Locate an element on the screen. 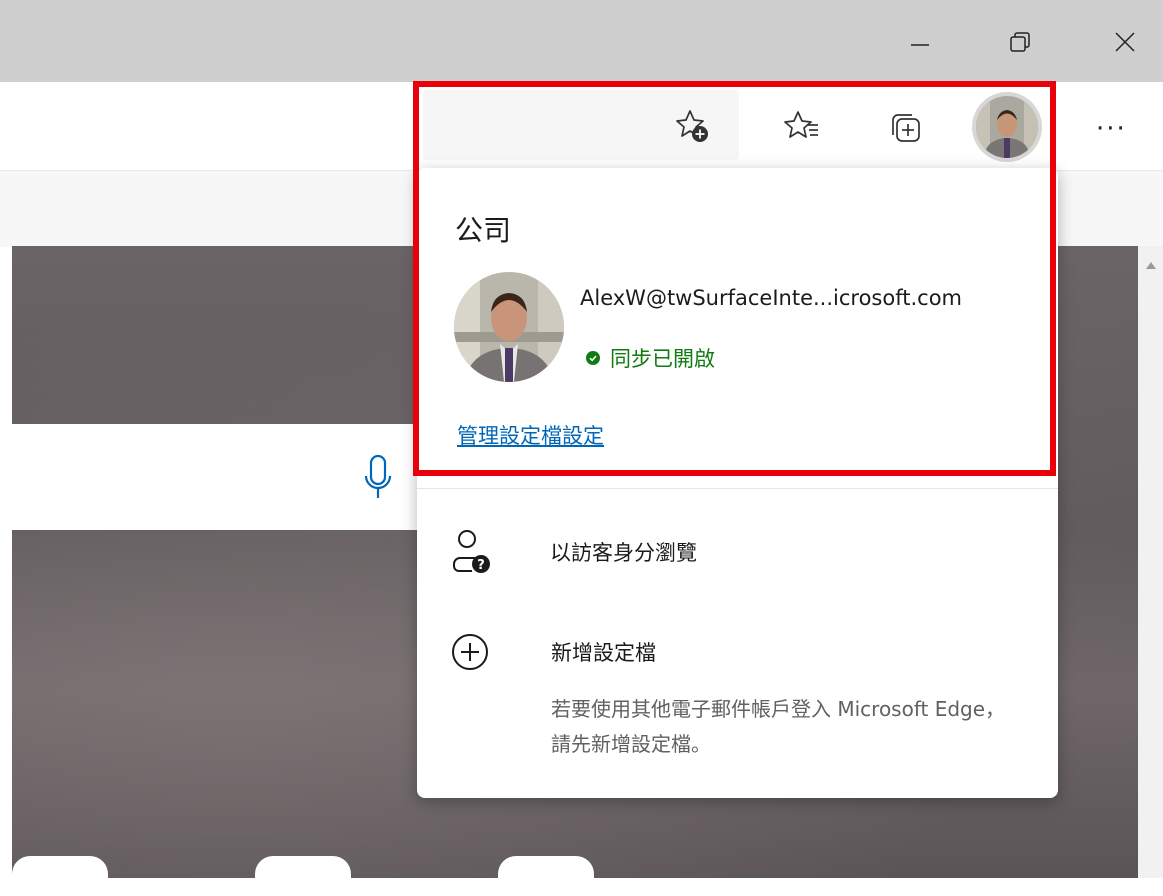 Image resolution: width=1163 pixels, height=896 pixels. profile-photo-icon is located at coordinates (509, 327).